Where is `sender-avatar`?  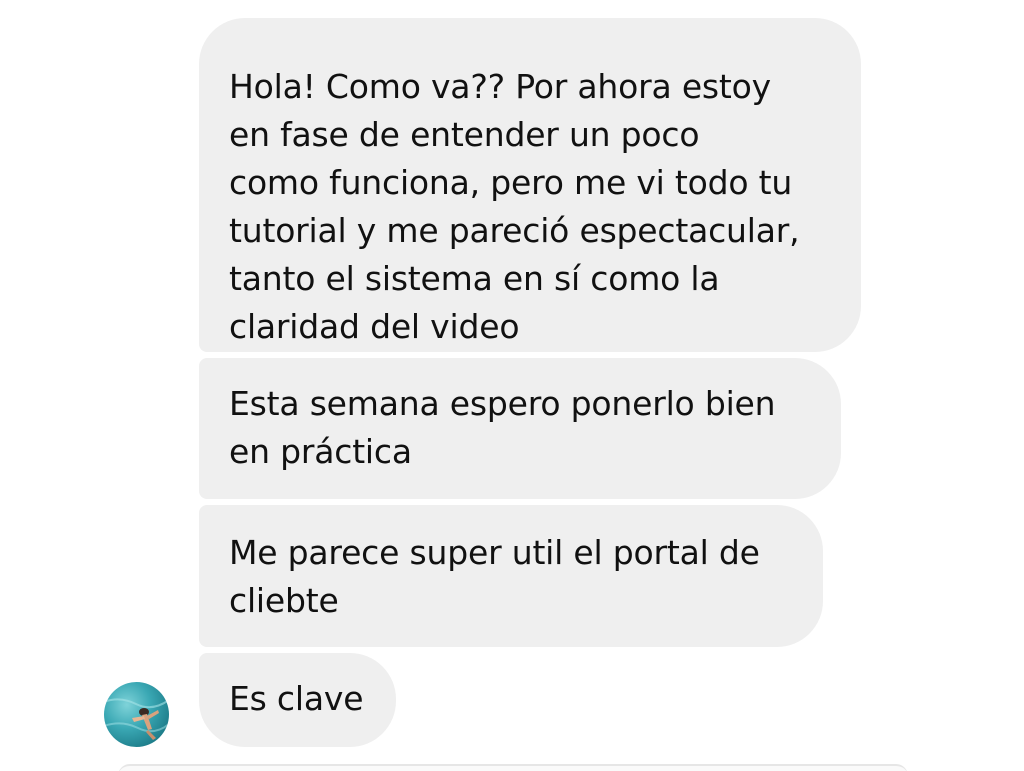
sender-avatar is located at coordinates (136, 714).